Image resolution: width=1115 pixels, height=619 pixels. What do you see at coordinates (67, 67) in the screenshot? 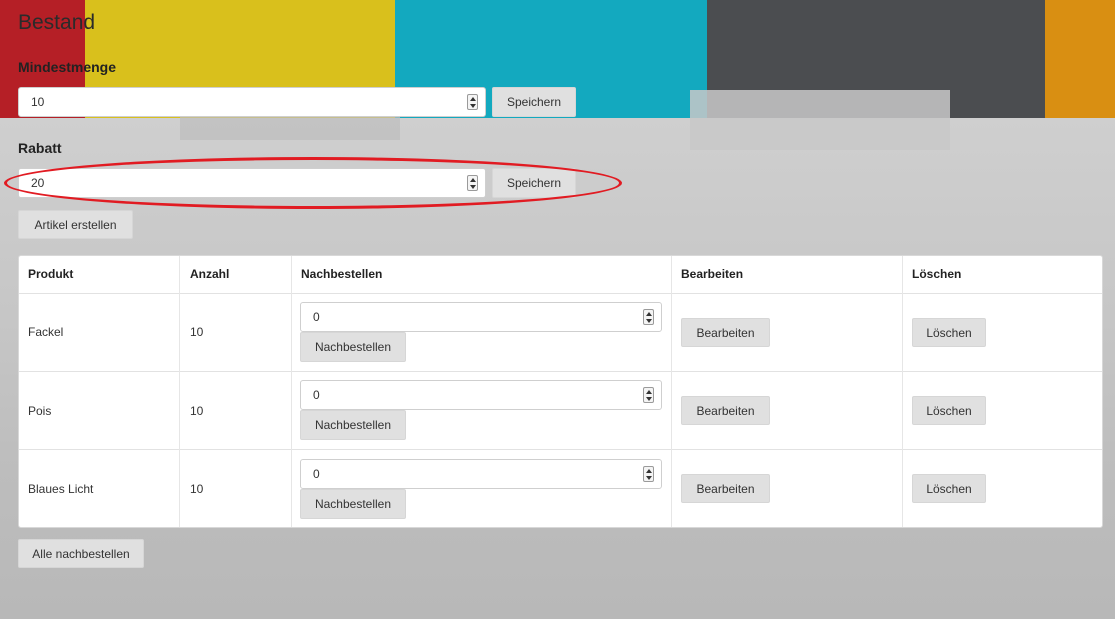
I see `mindestmenge-label: Mindestmenge` at bounding box center [67, 67].